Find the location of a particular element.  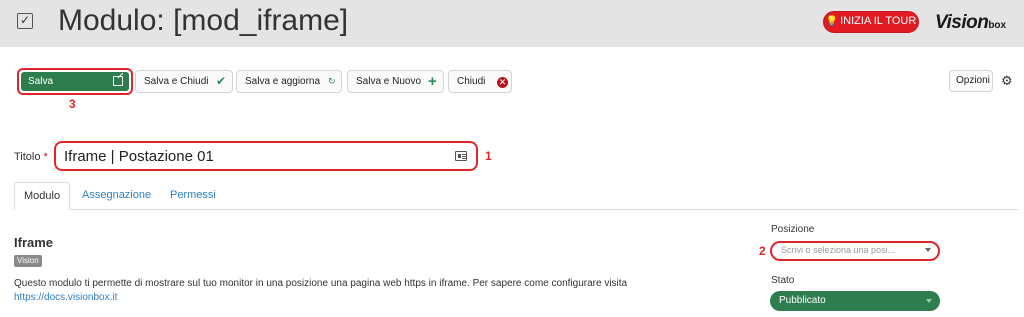

save-update-label: Salva e aggiorna is located at coordinates (283, 81).